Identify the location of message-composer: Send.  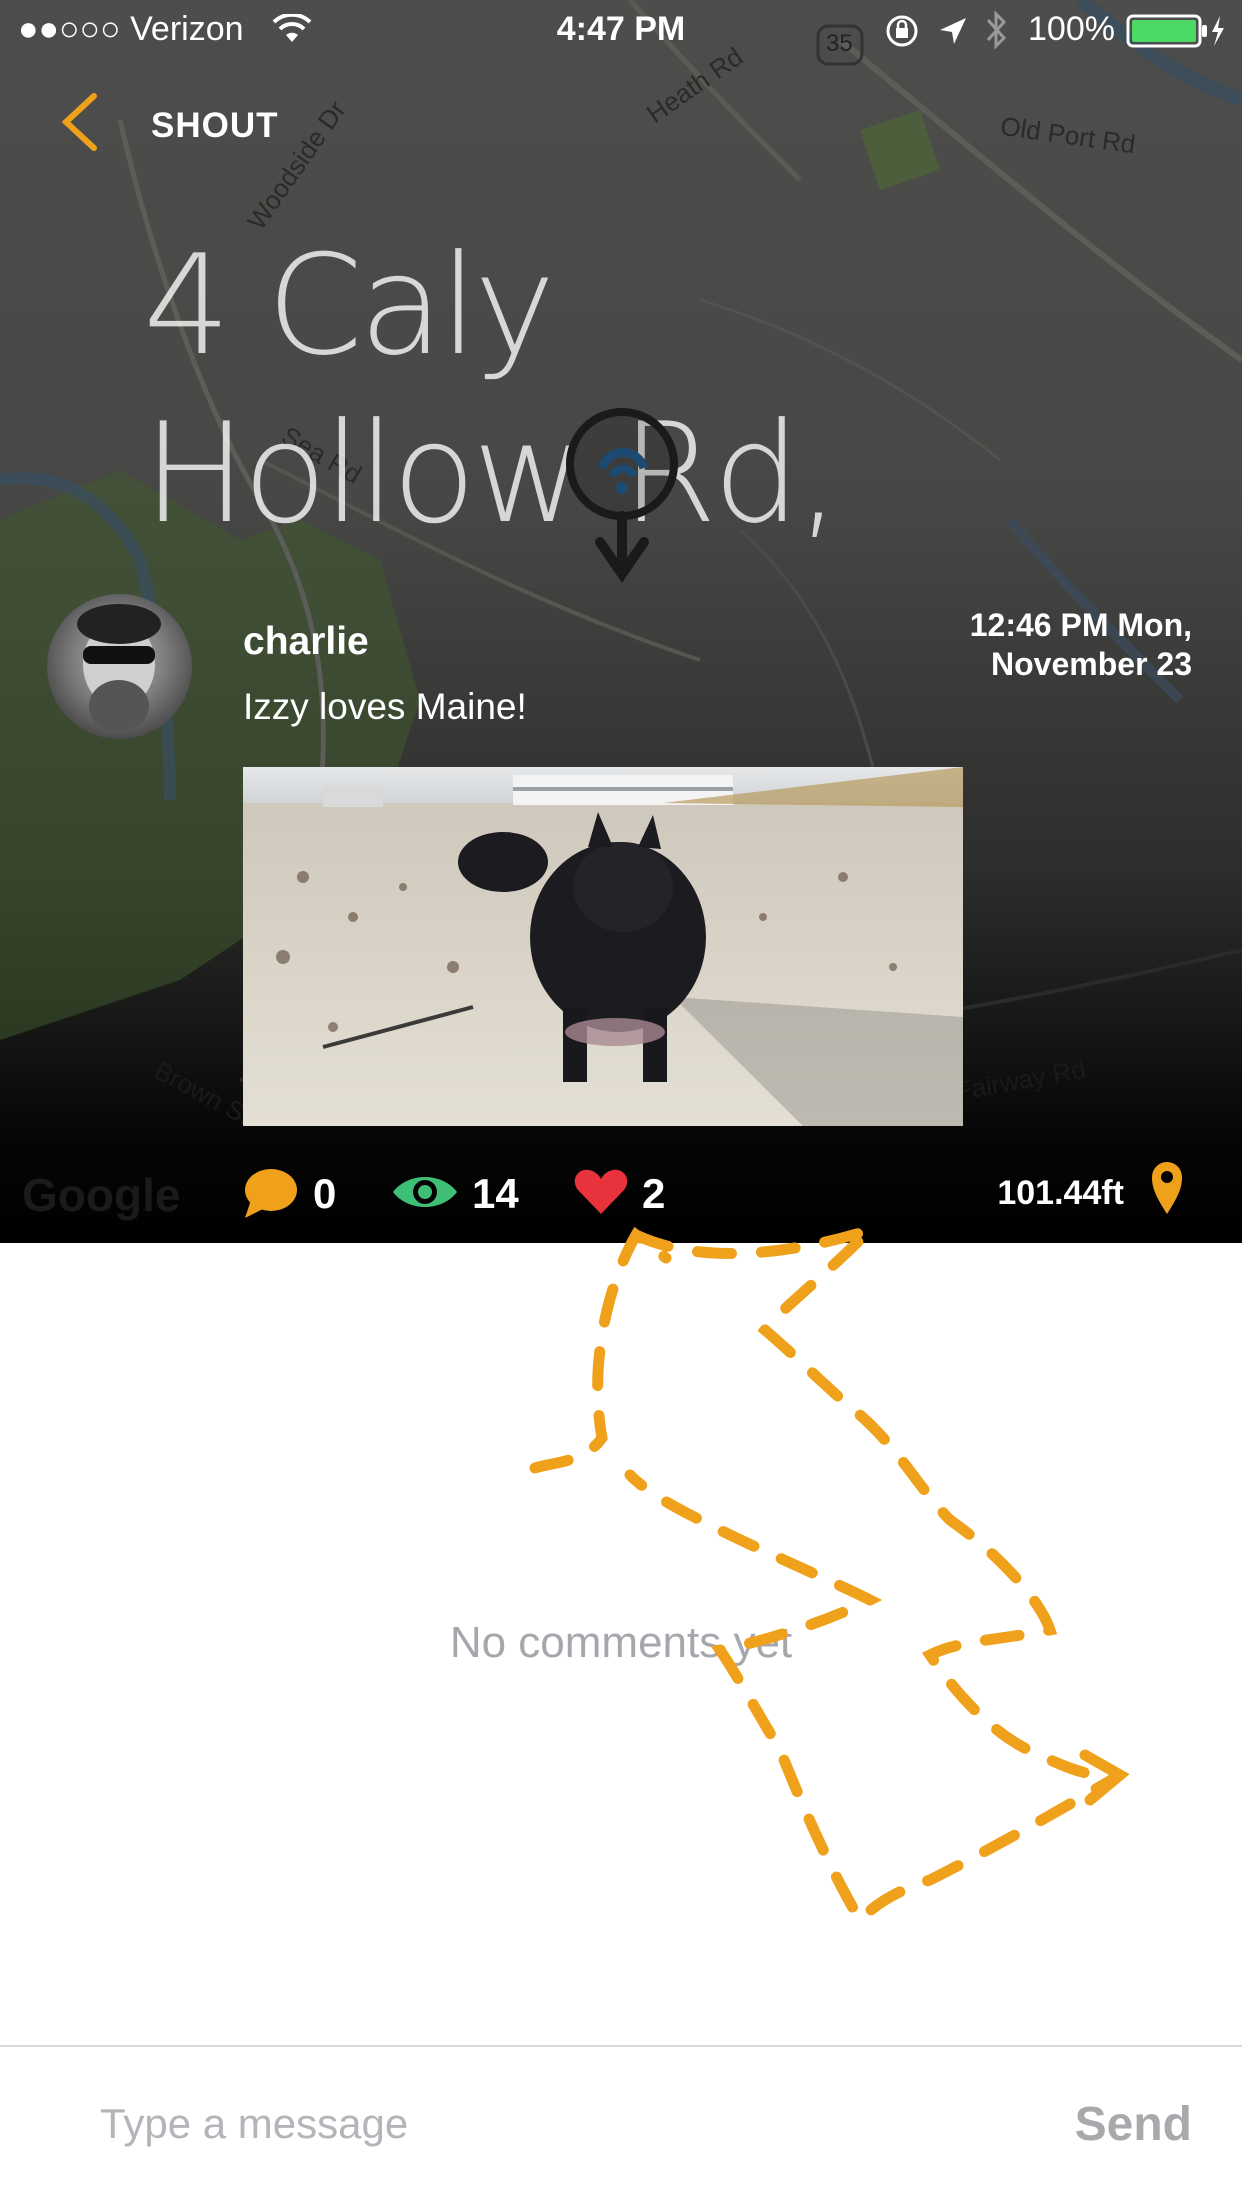
(621, 2127).